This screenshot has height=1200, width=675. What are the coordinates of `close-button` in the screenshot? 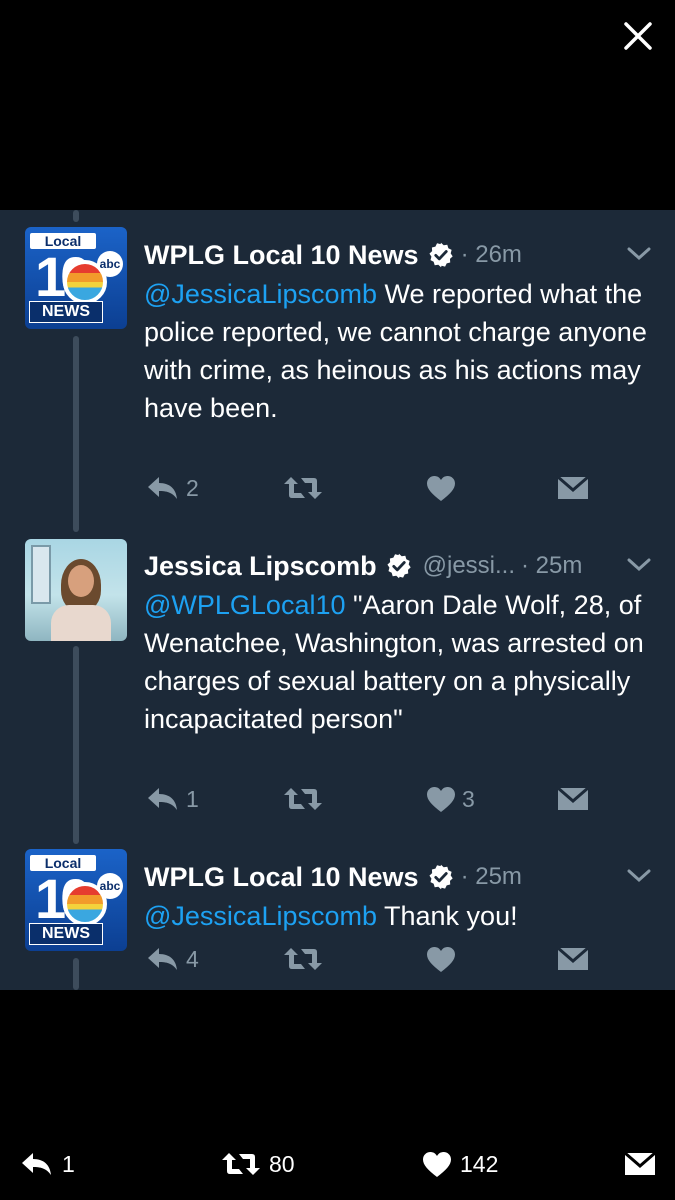 It's located at (638, 36).